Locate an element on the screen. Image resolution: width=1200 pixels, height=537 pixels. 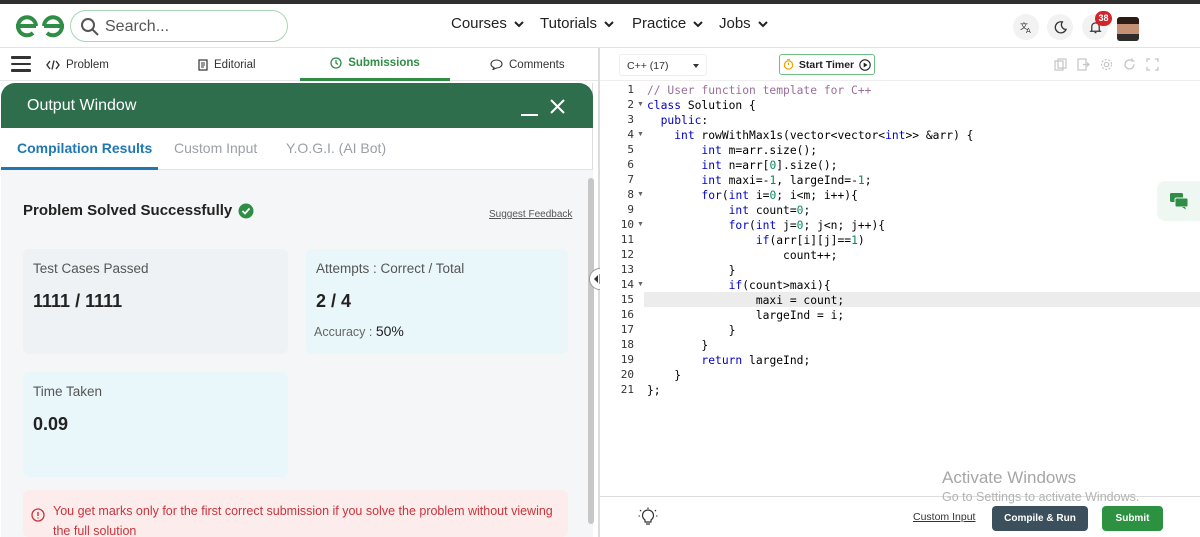
code-line: // User function template for C++ is located at coordinates (759, 90).